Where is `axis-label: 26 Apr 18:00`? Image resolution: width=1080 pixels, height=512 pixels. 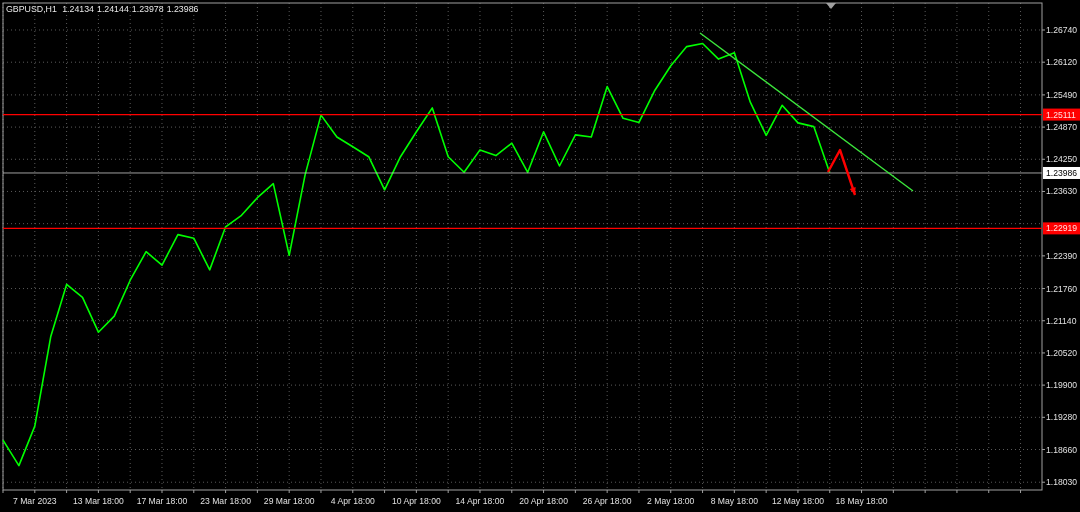 axis-label: 26 Apr 18:00 is located at coordinates (607, 501).